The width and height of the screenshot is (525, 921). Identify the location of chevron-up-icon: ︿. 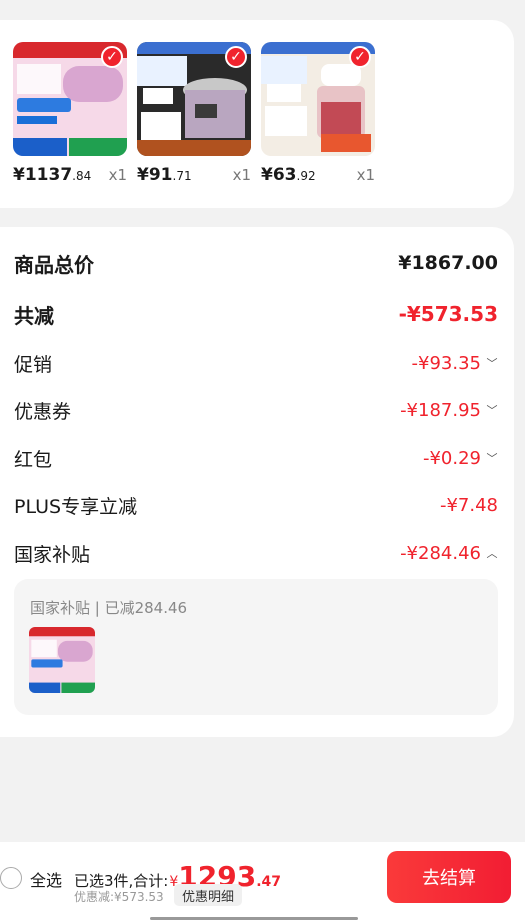
(492, 553).